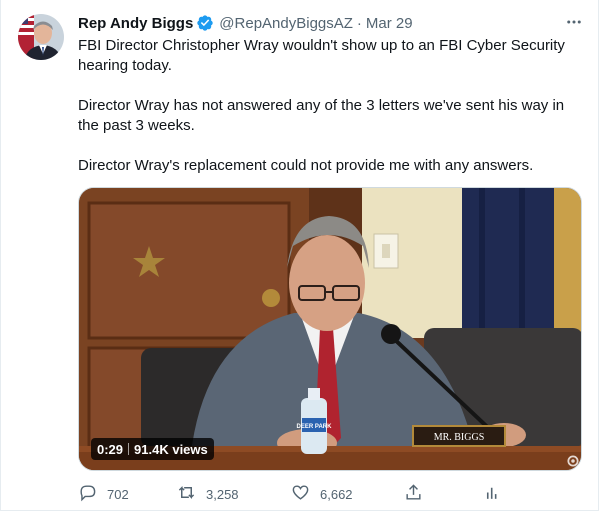  What do you see at coordinates (129, 449) in the screenshot?
I see `badge-divider` at bounding box center [129, 449].